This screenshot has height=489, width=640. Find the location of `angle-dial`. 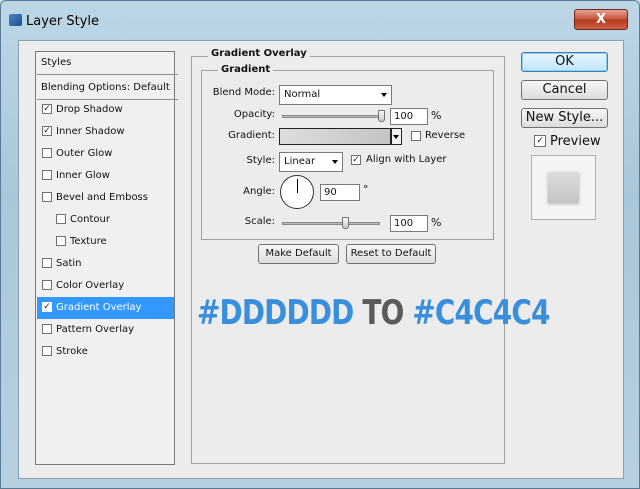

angle-dial is located at coordinates (297, 192).